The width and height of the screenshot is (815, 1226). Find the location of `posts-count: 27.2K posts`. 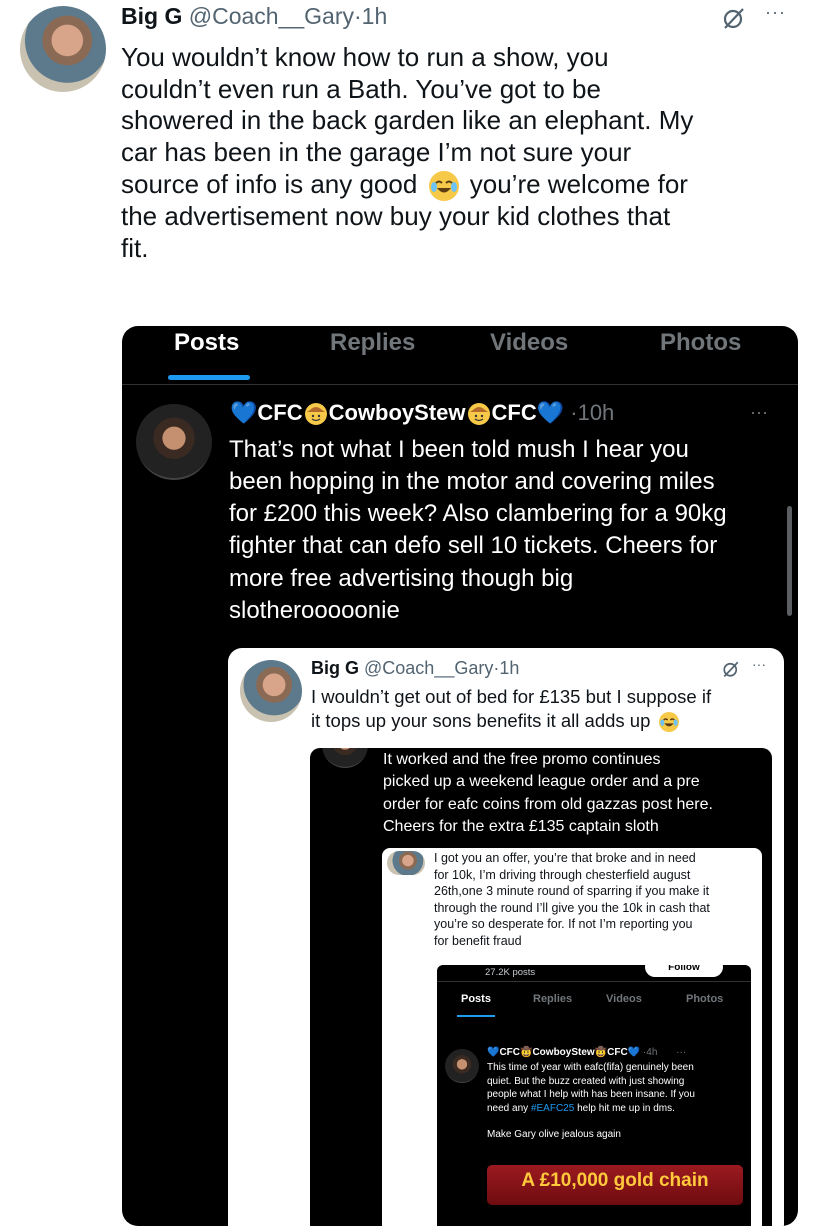

posts-count: 27.2K posts is located at coordinates (510, 972).